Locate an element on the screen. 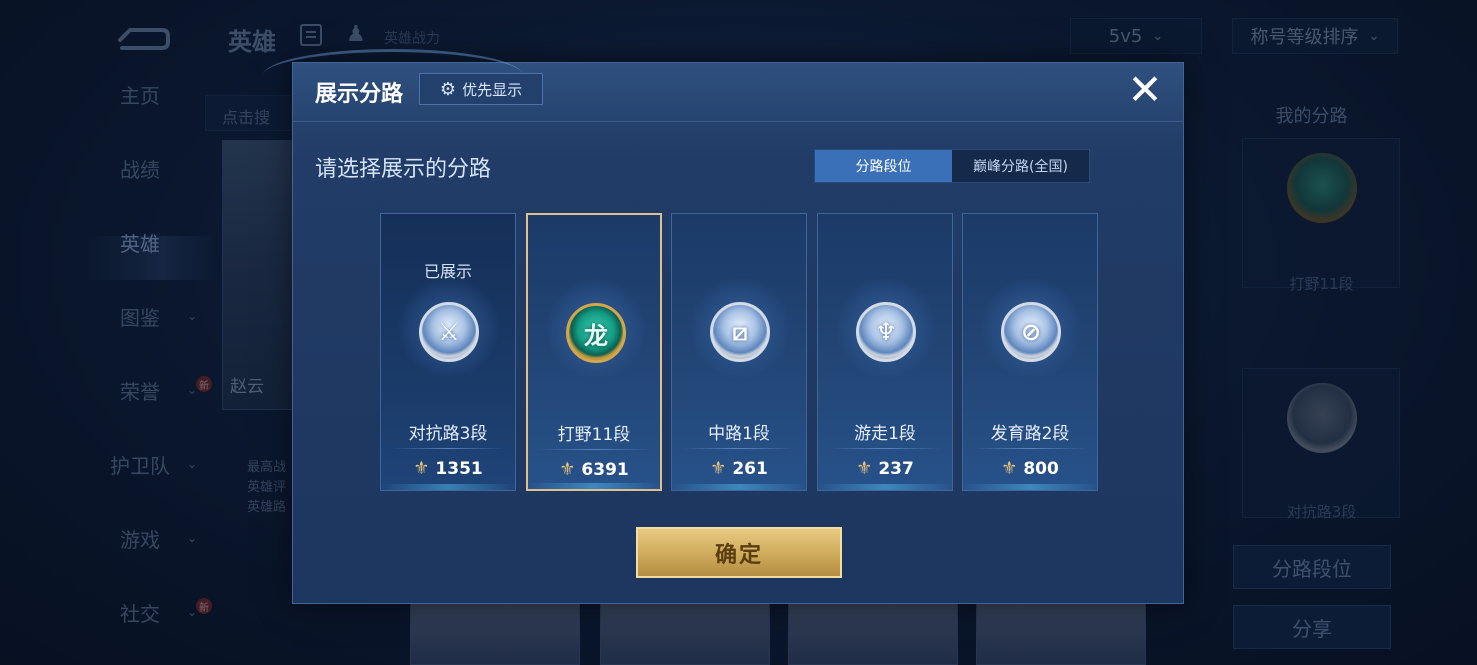  emblem-glyph: ♆ is located at coordinates (886, 332).